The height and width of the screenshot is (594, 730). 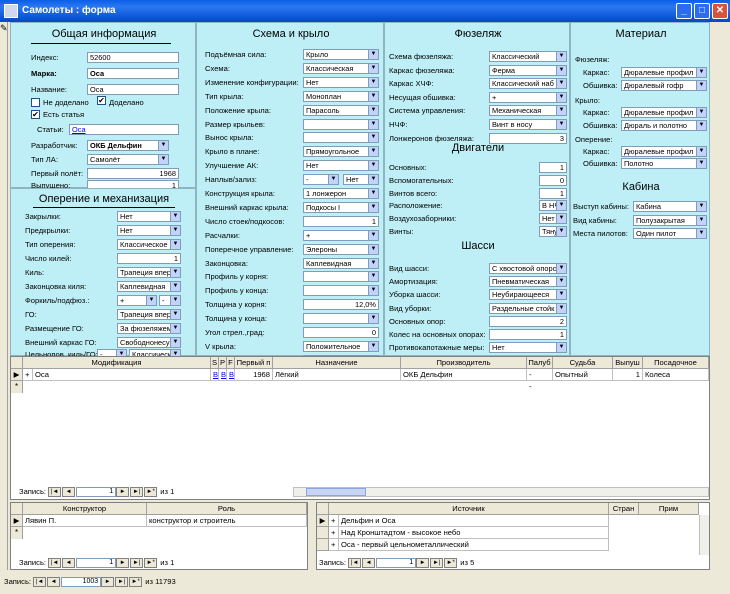 I want to click on plumage-combo-a: + ▼, so click(x=137, y=300).